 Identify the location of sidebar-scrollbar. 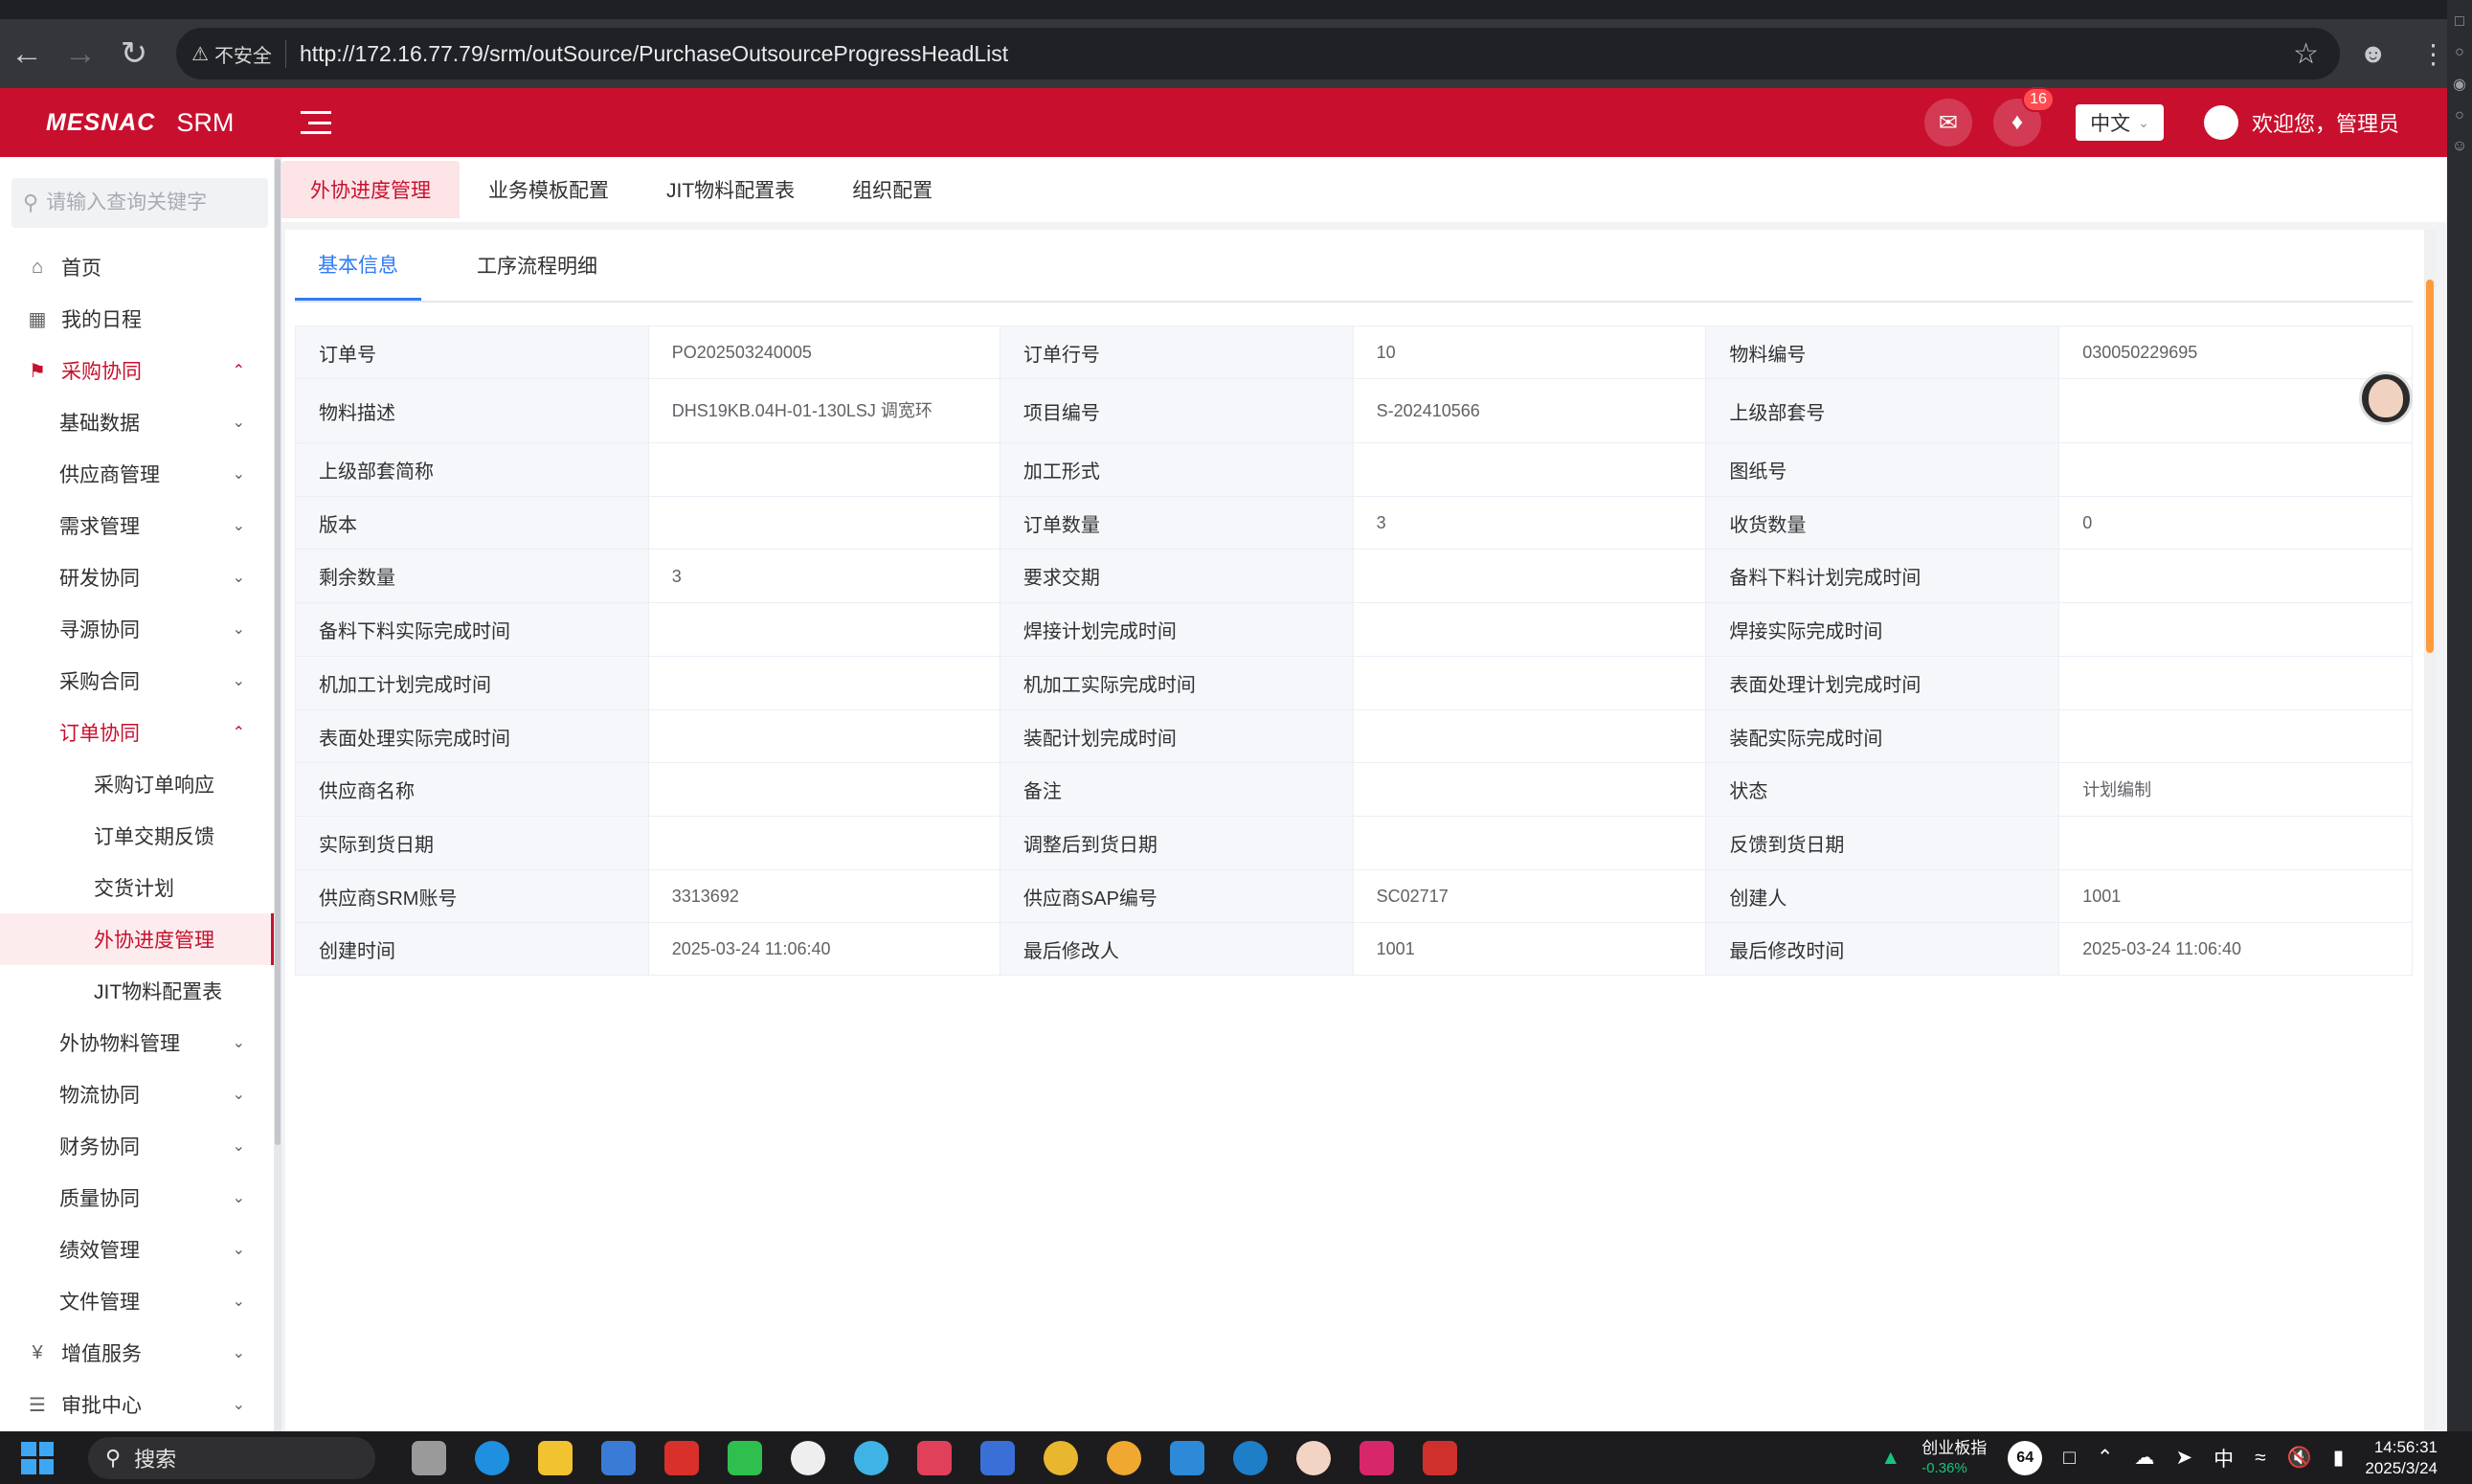
(277, 794).